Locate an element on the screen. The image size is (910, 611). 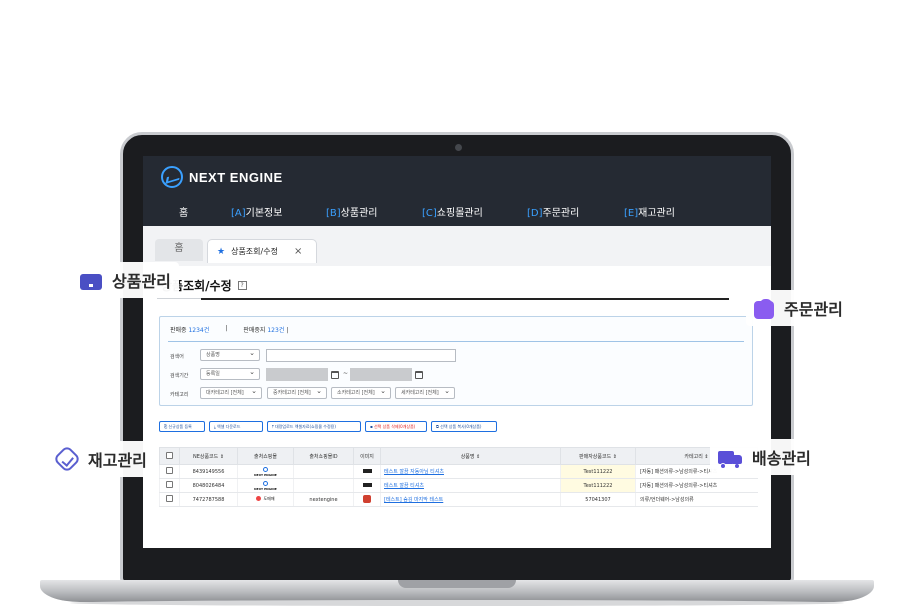
nav-item-products: [B]상품관리 is located at coordinates (351, 211).